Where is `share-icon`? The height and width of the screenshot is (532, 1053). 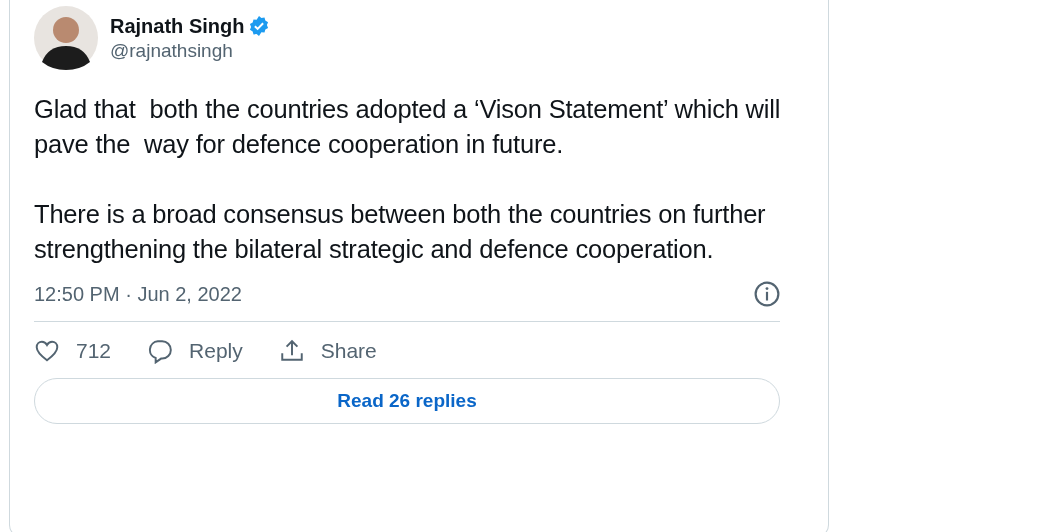
share-icon is located at coordinates (291, 351).